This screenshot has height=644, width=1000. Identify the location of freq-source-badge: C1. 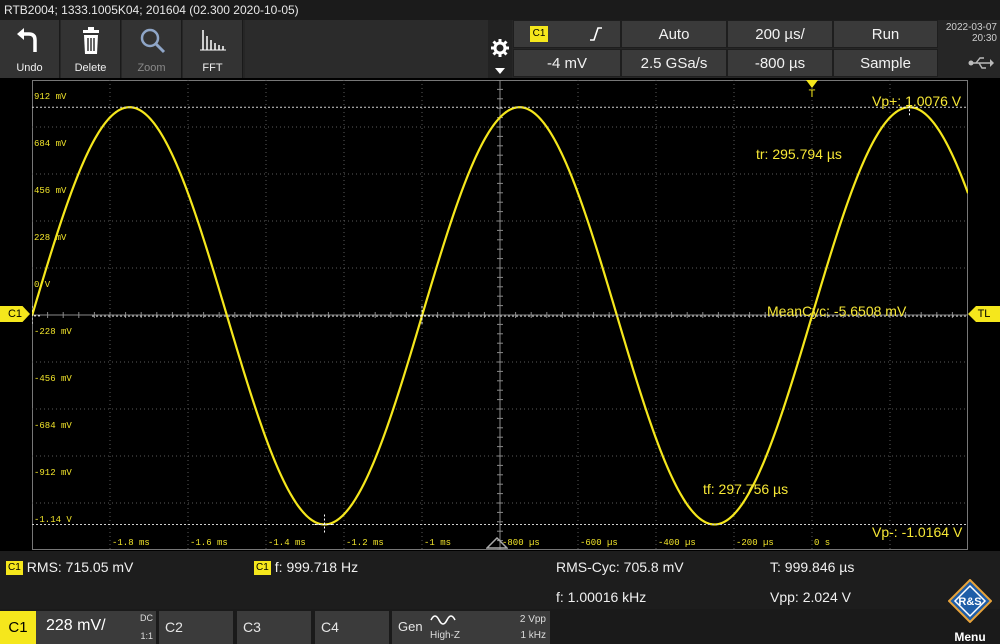
(262, 568).